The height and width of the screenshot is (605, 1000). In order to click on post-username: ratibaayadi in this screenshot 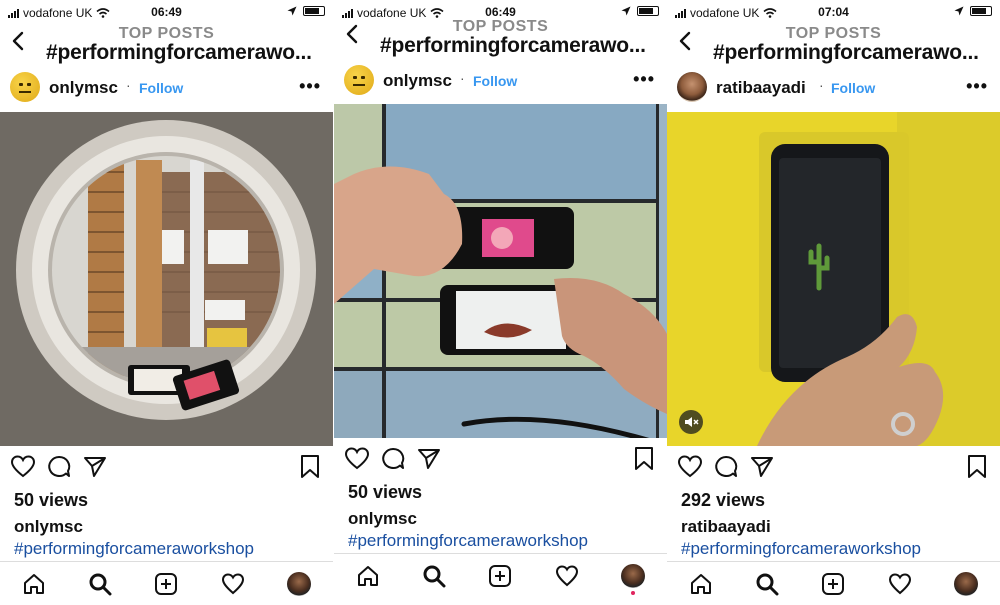, I will do `click(761, 88)`.